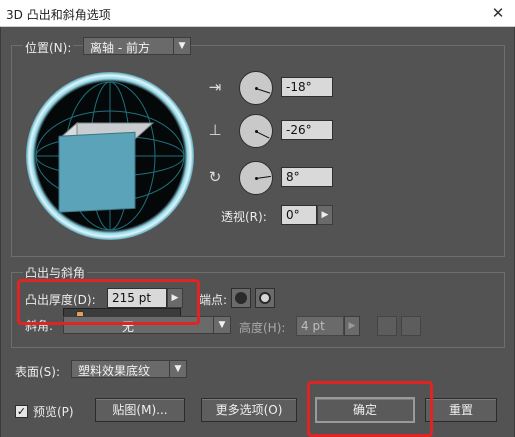  Describe the element at coordinates (387, 326) in the screenshot. I see `bevel-out-icon` at that location.